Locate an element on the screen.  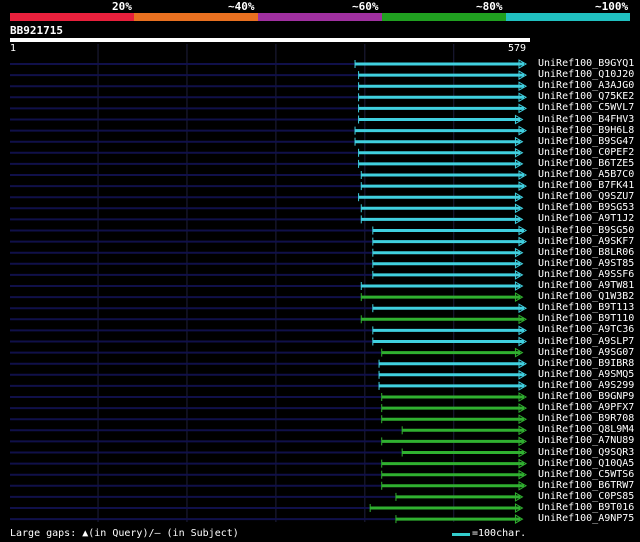
hit-label: UniRef100_Q9SZU7 is located at coordinates (586, 196).